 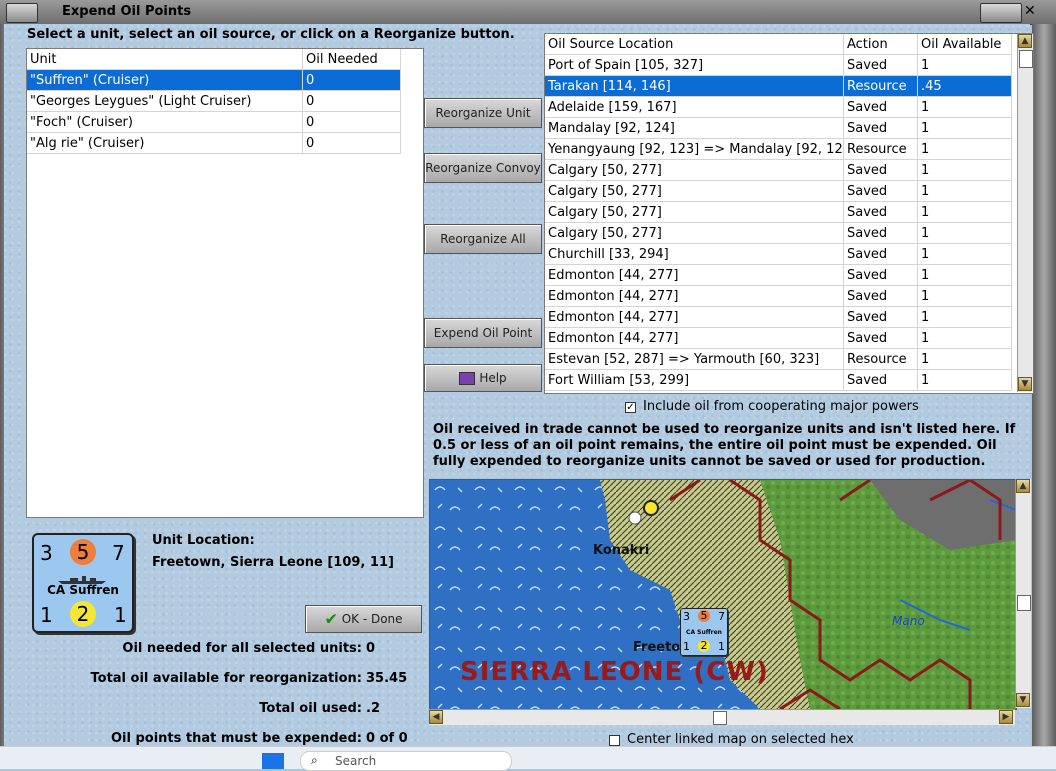 What do you see at coordinates (686, 646) in the screenshot?
I see `map-counter-range: 1` at bounding box center [686, 646].